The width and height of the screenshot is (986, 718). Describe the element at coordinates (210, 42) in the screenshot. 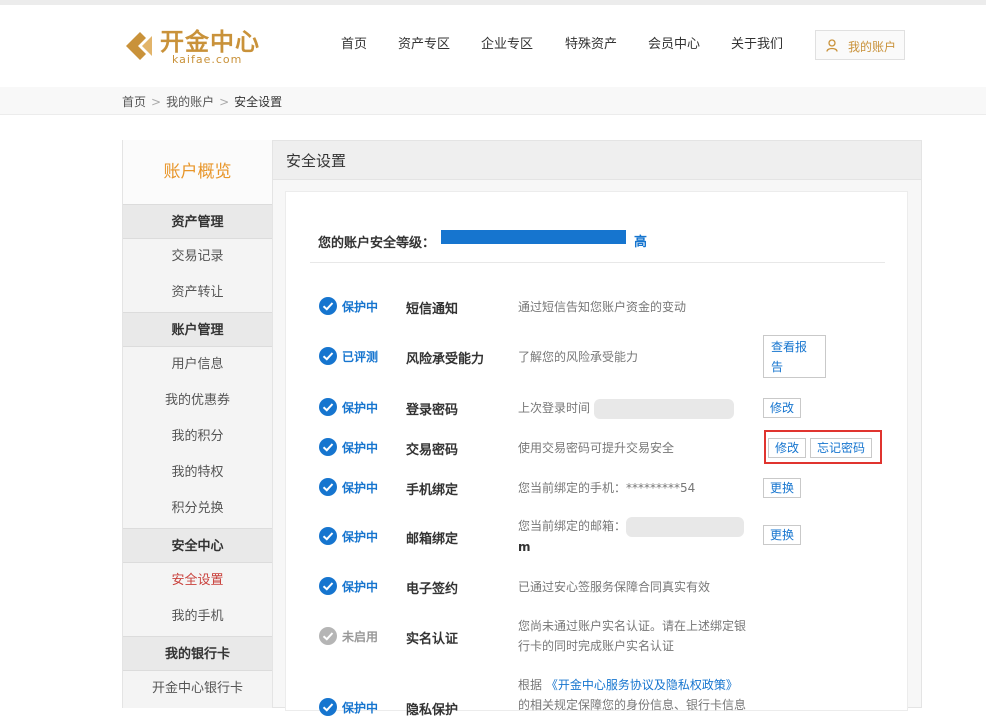

I see `logo-text-cn: 开金中心` at that location.